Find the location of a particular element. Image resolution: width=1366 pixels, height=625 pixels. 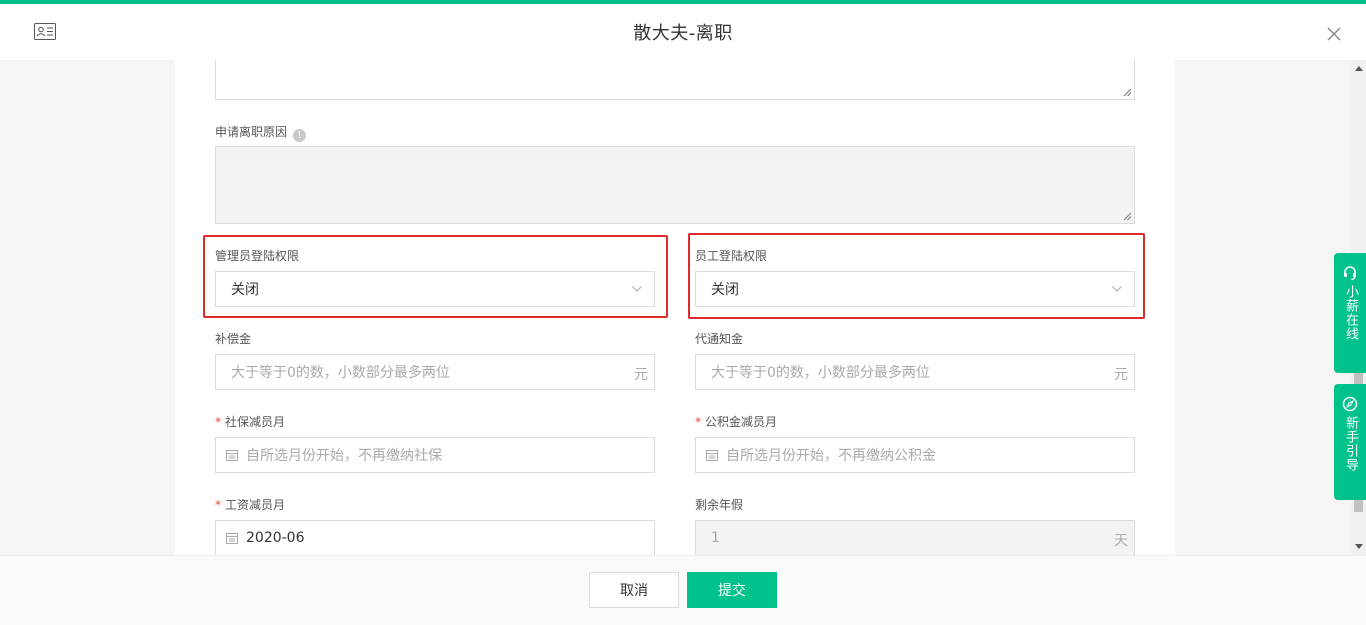

notice-pay-unit: 元 is located at coordinates (1121, 375).